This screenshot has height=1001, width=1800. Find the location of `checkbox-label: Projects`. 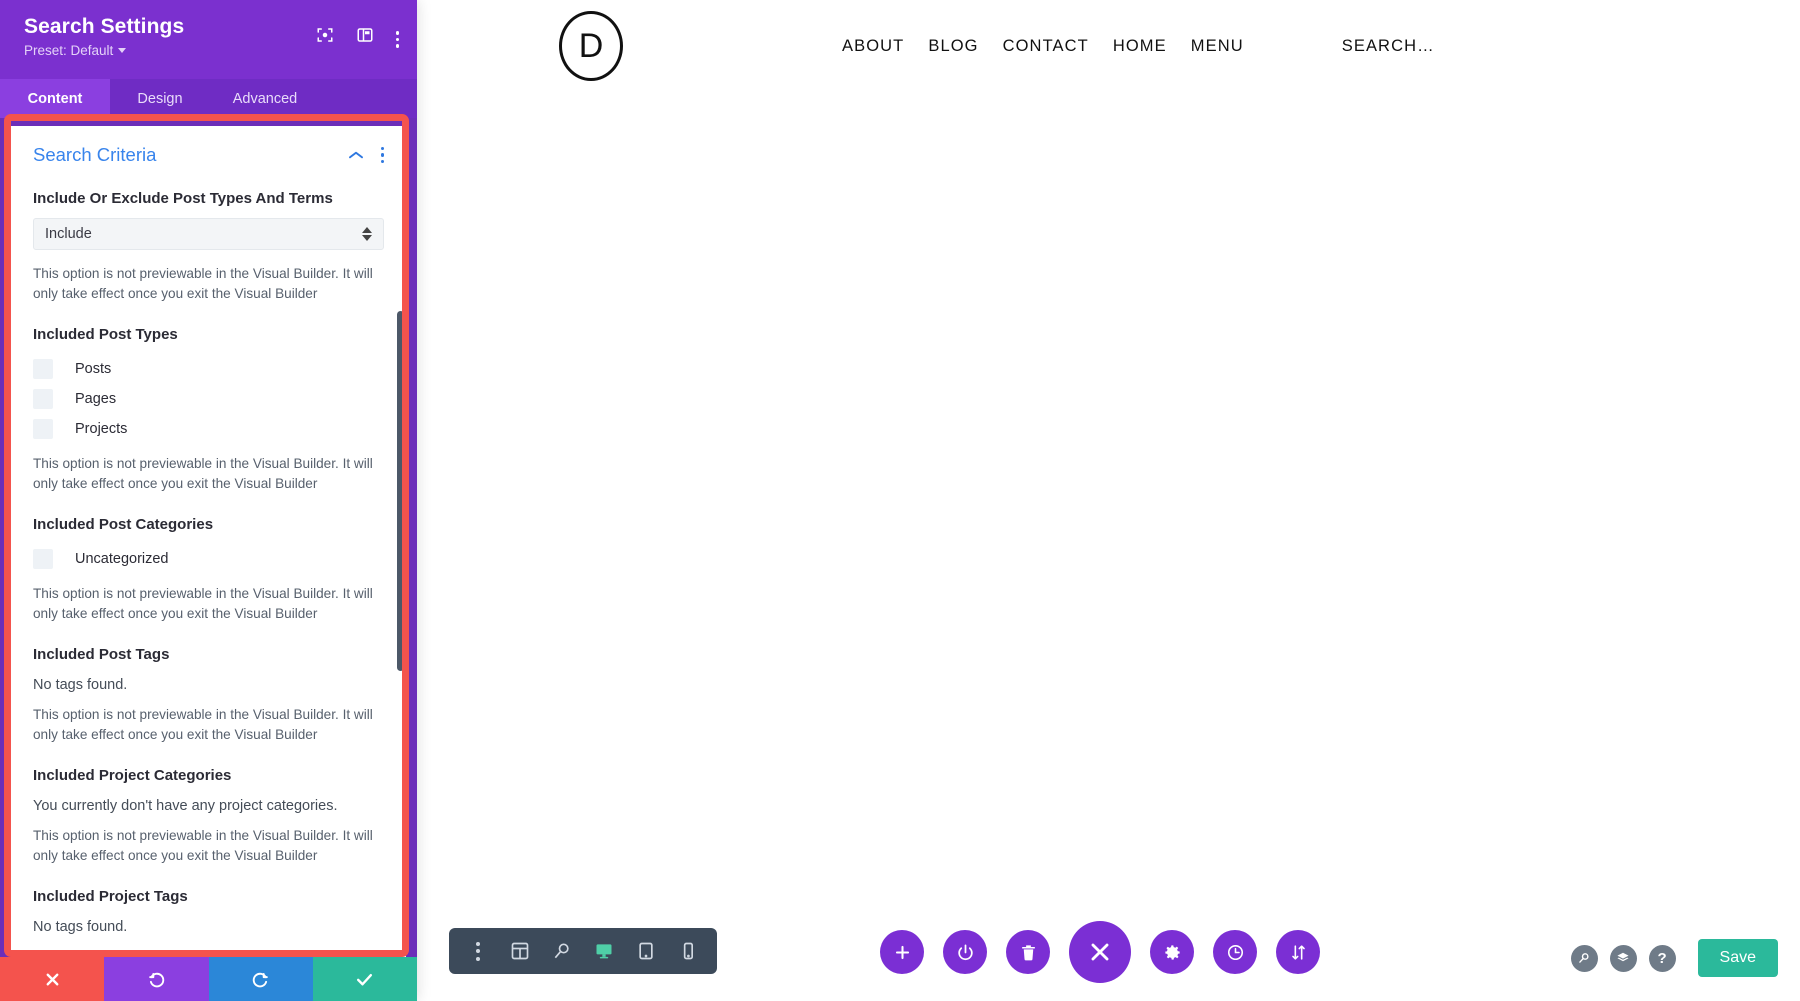

checkbox-label: Projects is located at coordinates (101, 429).